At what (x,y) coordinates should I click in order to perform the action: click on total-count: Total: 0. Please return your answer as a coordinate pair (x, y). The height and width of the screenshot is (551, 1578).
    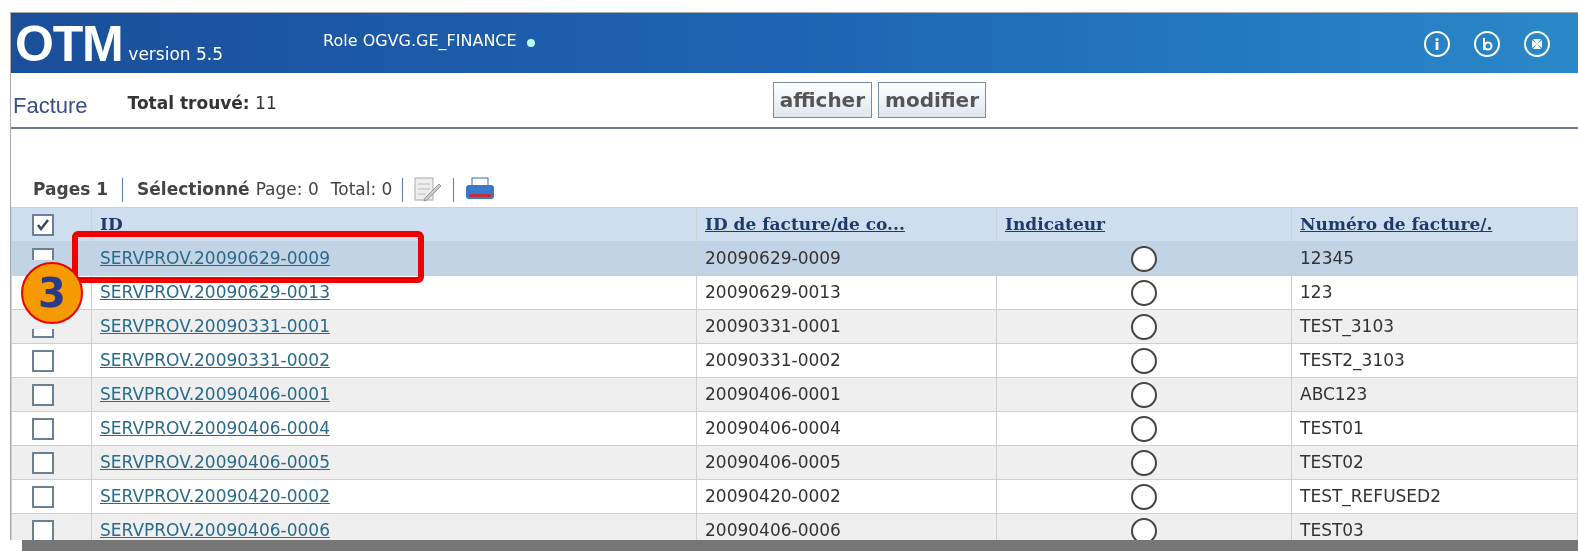
    Looking at the image, I should click on (361, 190).